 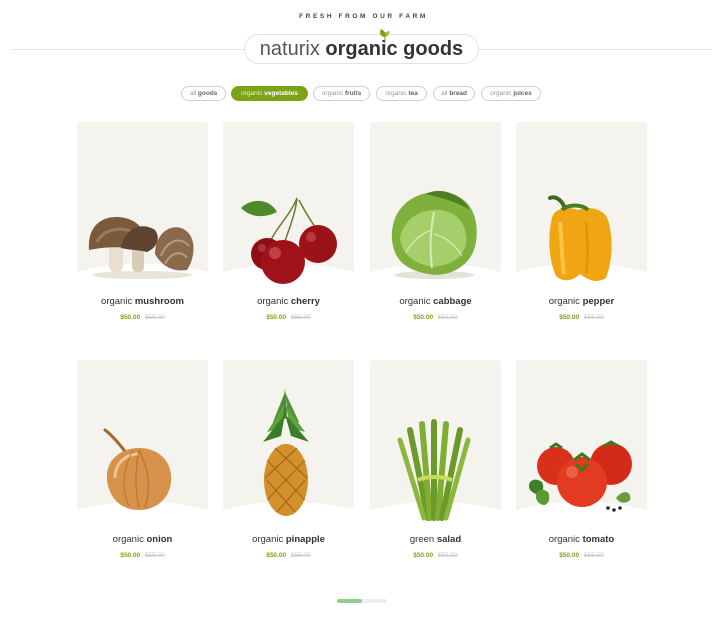 I want to click on eyebrow-text: FRESH FROM OUR FARM, so click(x=363, y=16).